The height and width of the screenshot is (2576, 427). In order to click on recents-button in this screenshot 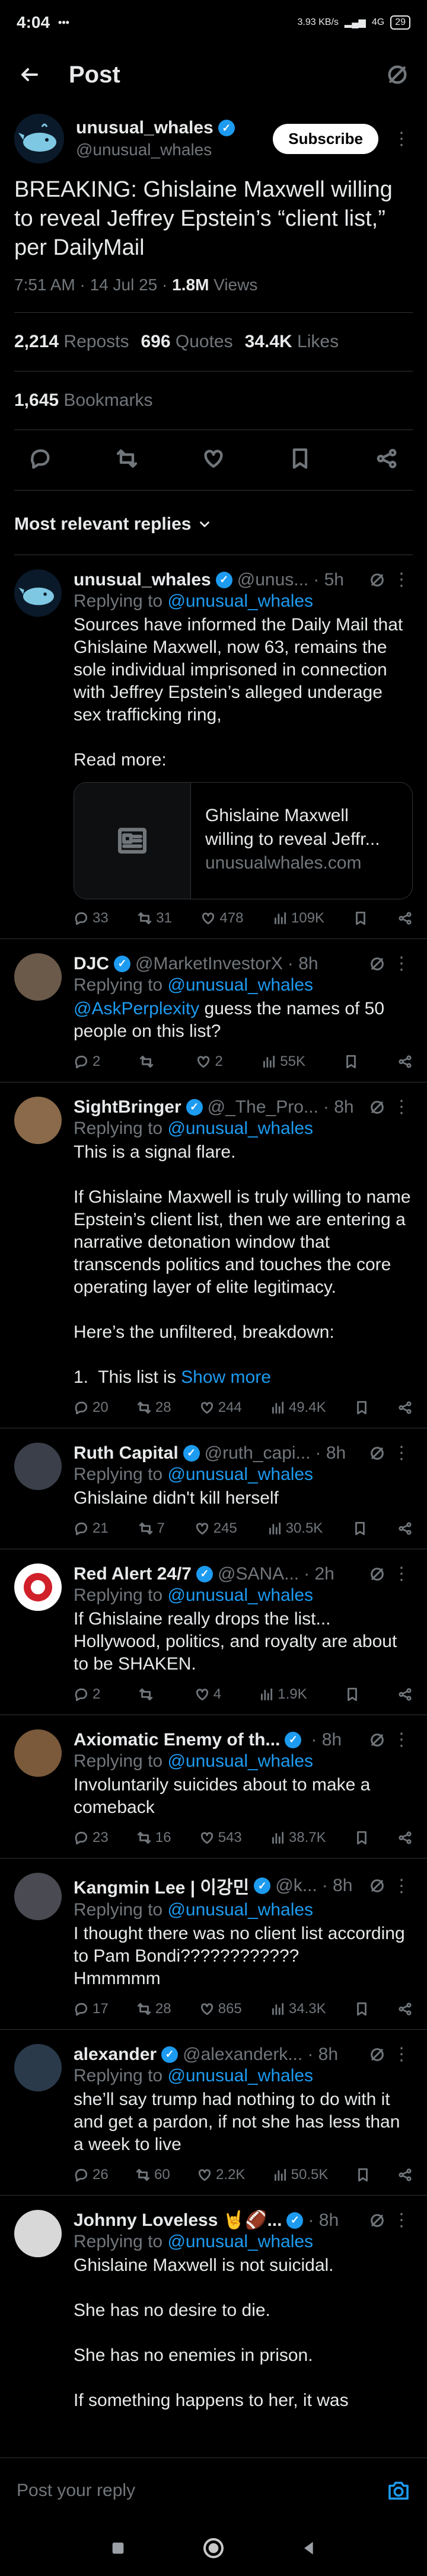, I will do `click(118, 2550)`.